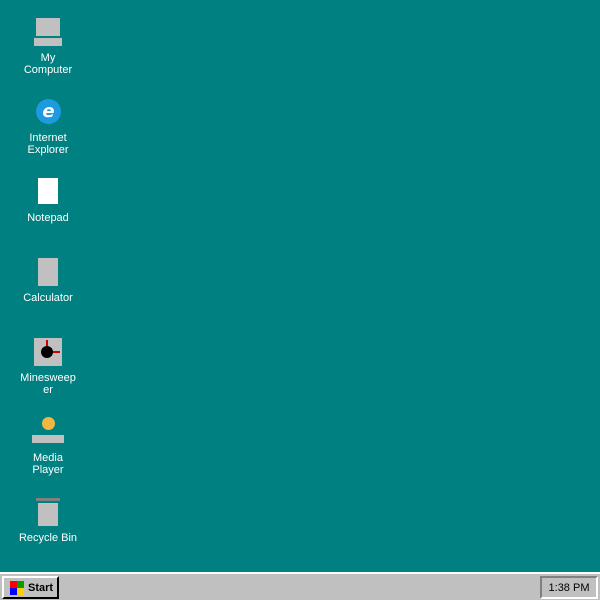  Describe the element at coordinates (48, 538) in the screenshot. I see `desktop-icon-label: Recycle Bin` at that location.